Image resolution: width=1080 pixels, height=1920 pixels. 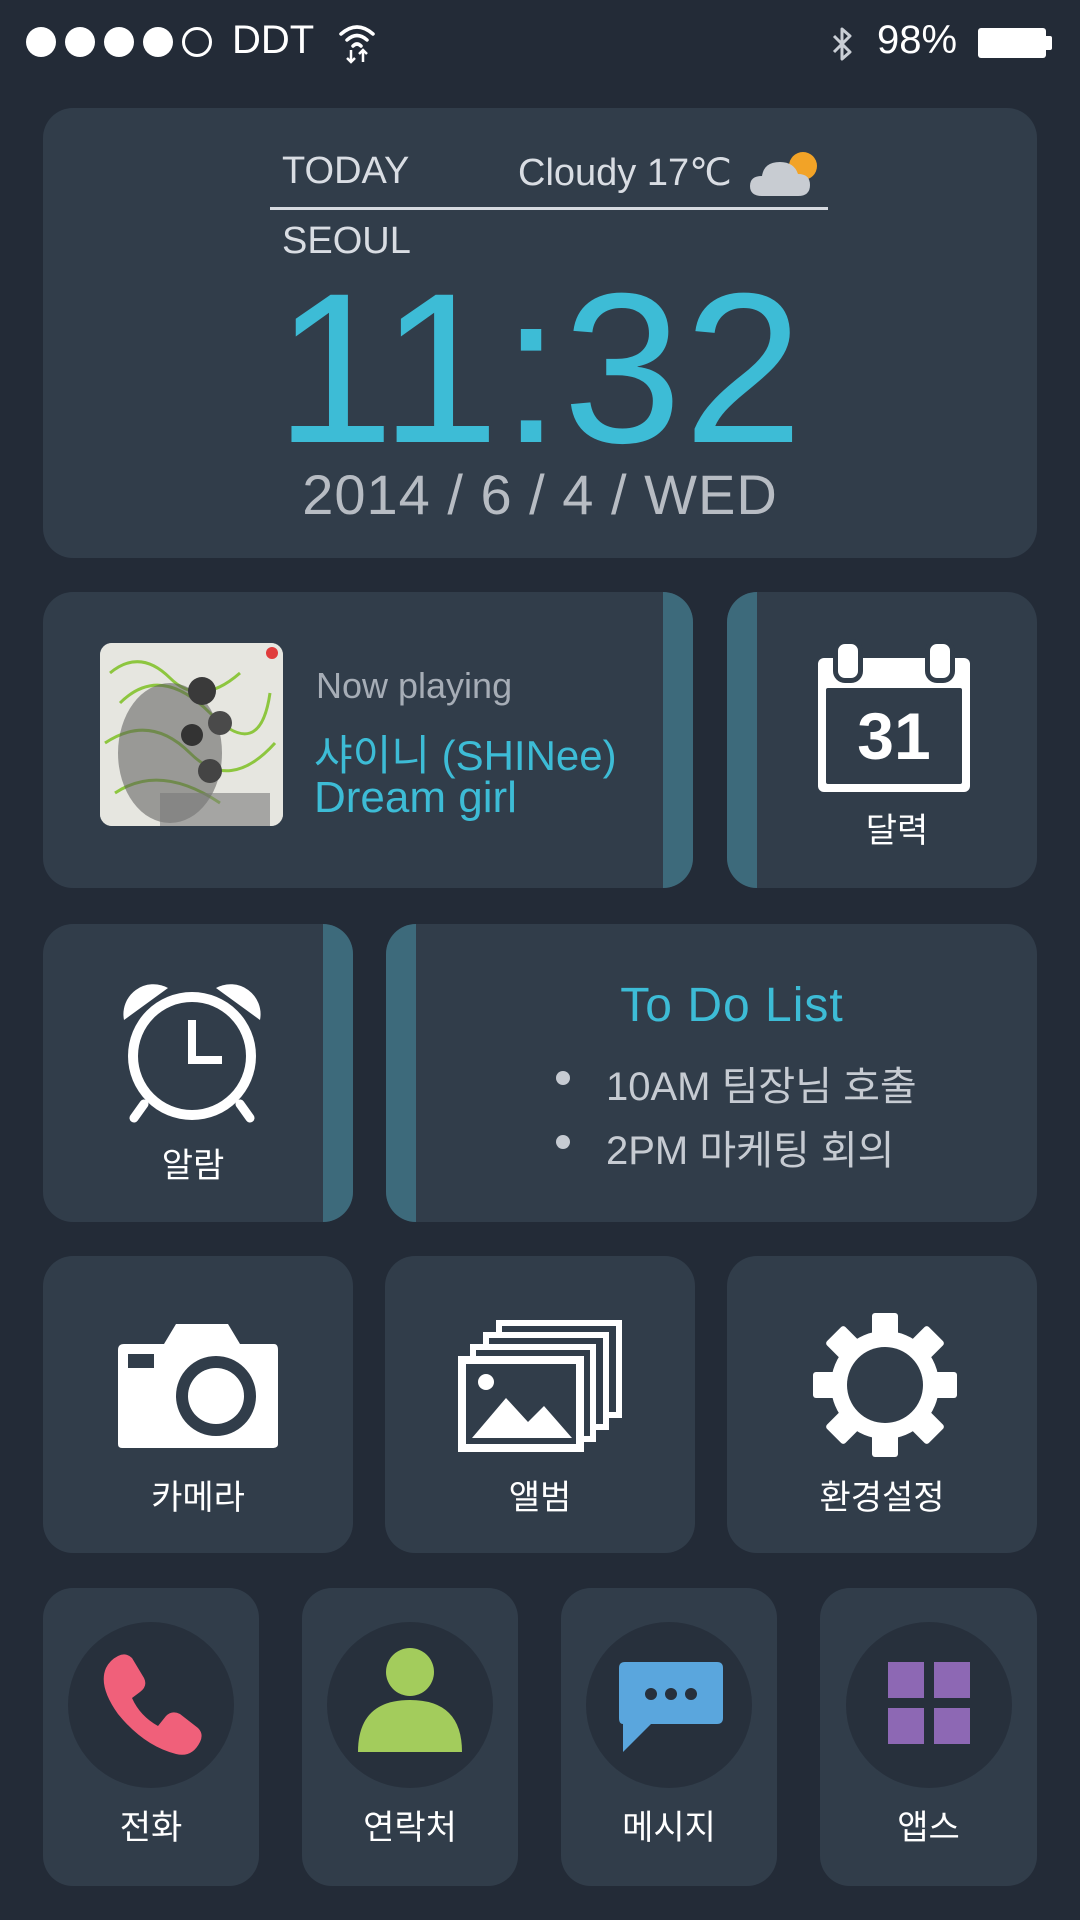 I want to click on todo-item: 10AM 팀장님 호출, so click(x=761, y=1083).